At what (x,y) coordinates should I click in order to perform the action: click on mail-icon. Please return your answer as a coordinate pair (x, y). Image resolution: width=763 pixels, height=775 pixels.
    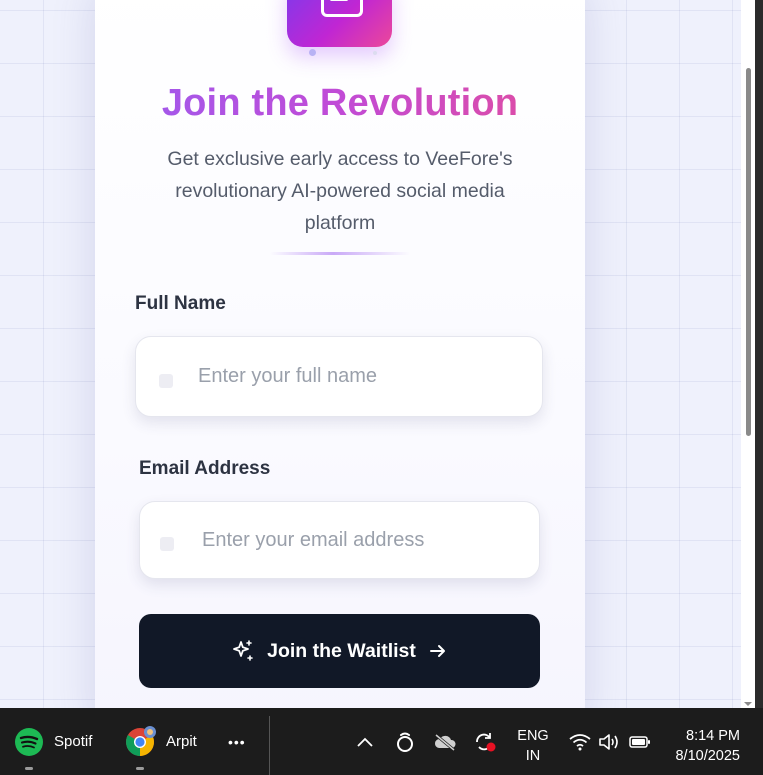
    Looking at the image, I should click on (167, 544).